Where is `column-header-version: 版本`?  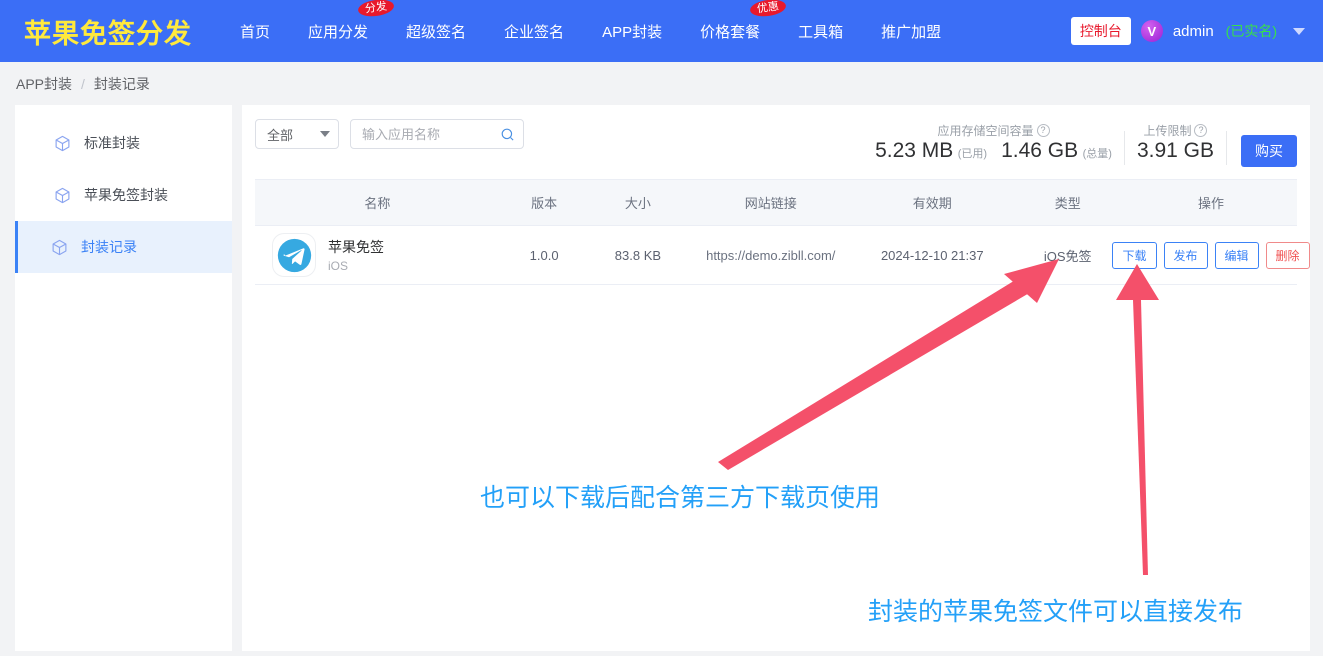 column-header-version: 版本 is located at coordinates (544, 202).